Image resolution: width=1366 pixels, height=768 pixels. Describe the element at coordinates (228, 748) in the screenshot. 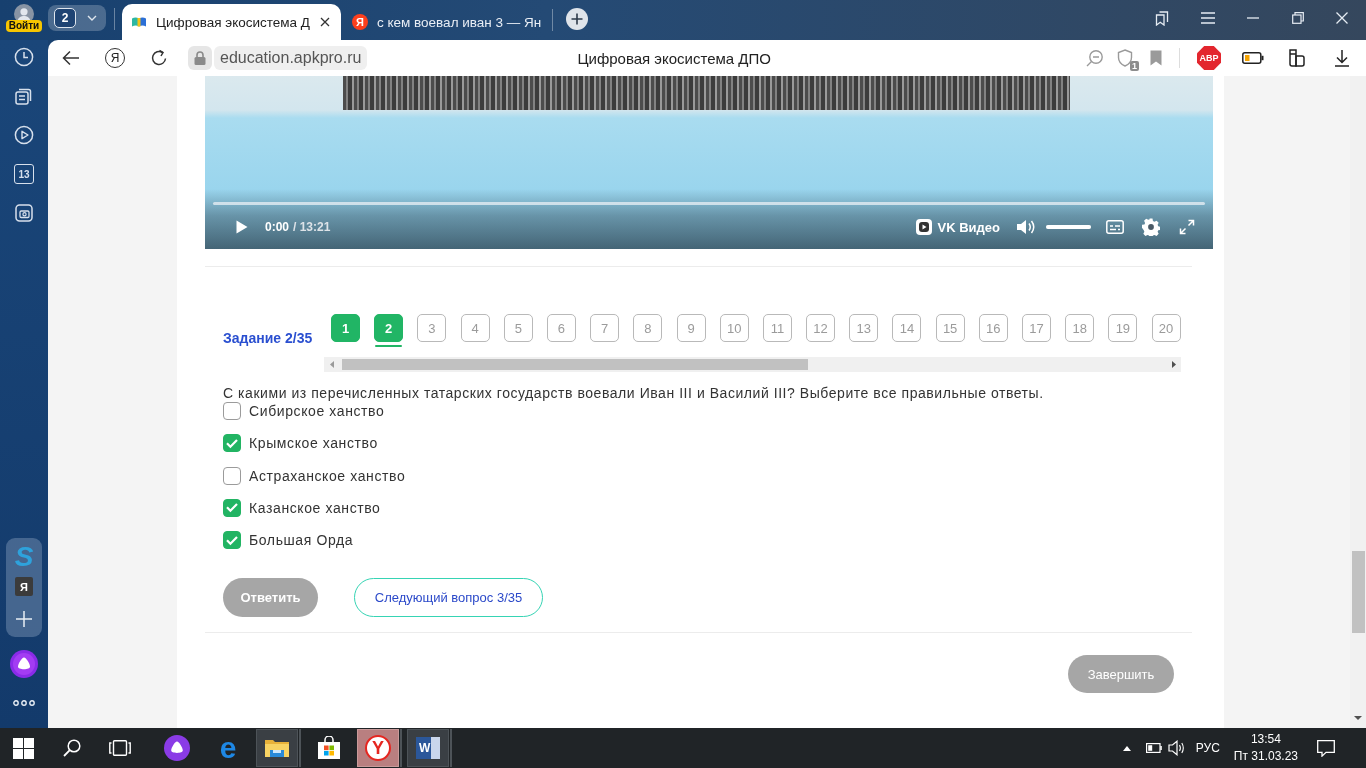

I see `edge-logo: e` at that location.